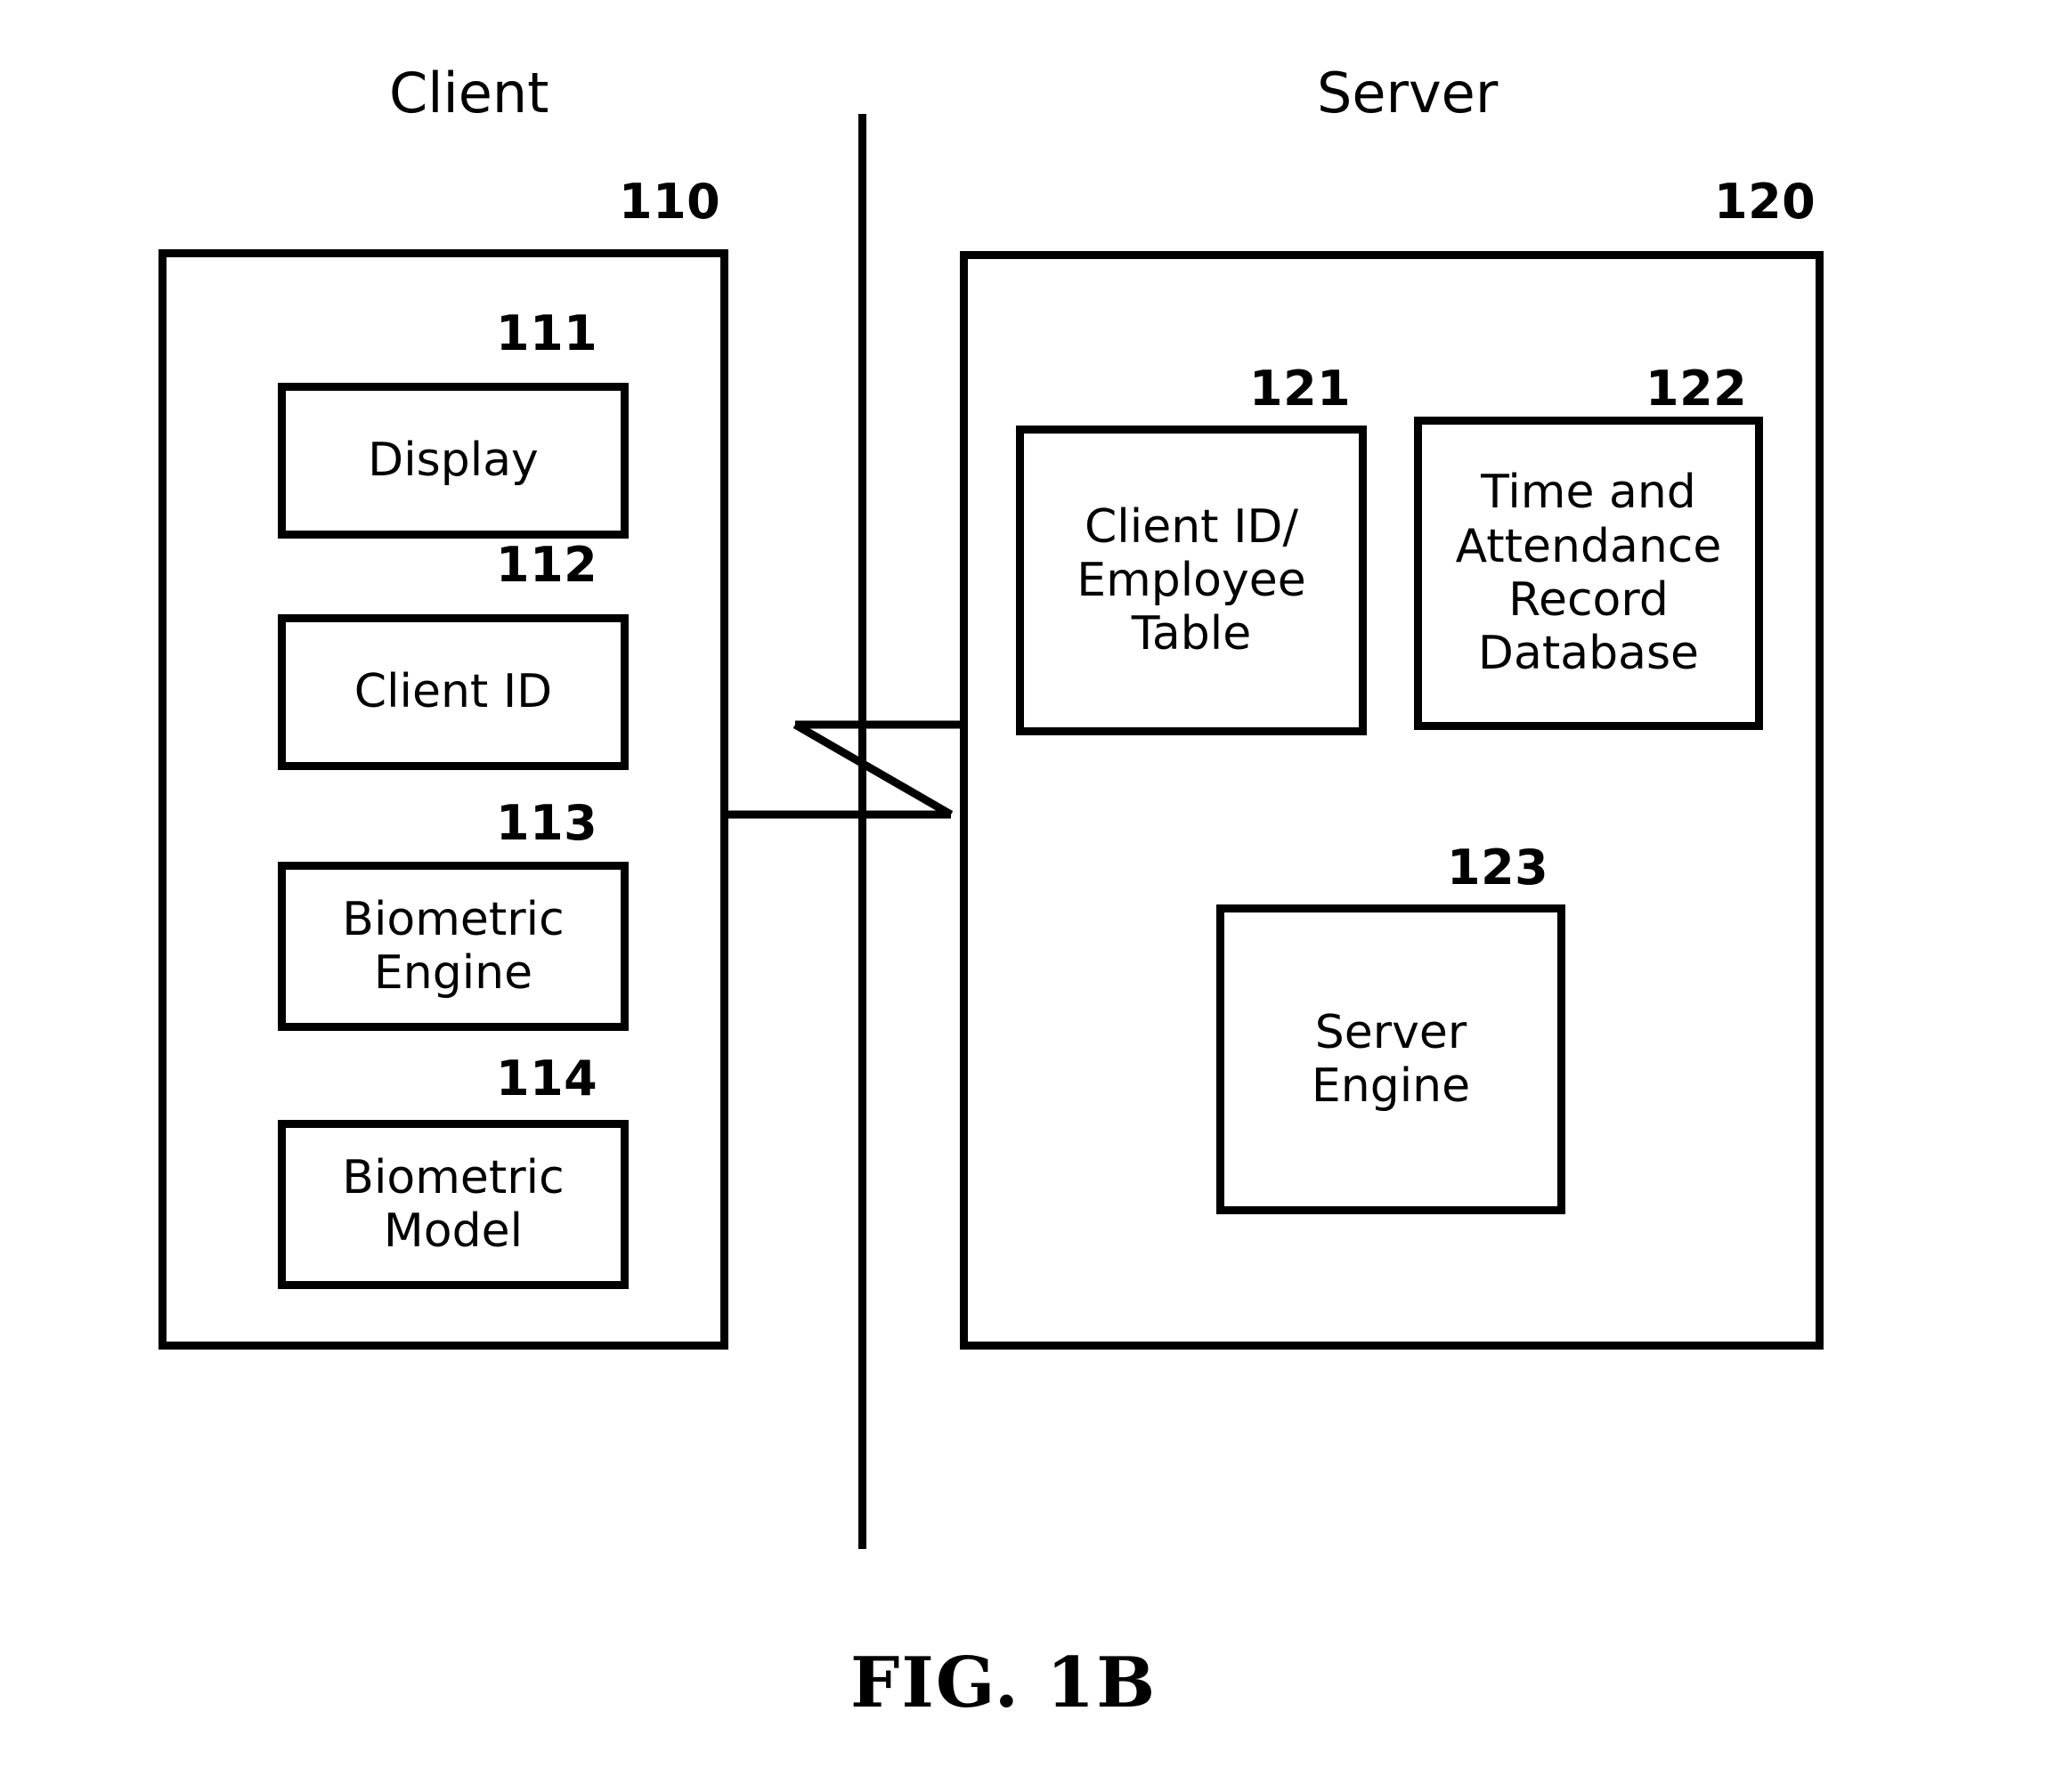 The width and height of the screenshot is (2072, 1776). I want to click on module-biometric-engine-label: Biometric Engine, so click(453, 946).